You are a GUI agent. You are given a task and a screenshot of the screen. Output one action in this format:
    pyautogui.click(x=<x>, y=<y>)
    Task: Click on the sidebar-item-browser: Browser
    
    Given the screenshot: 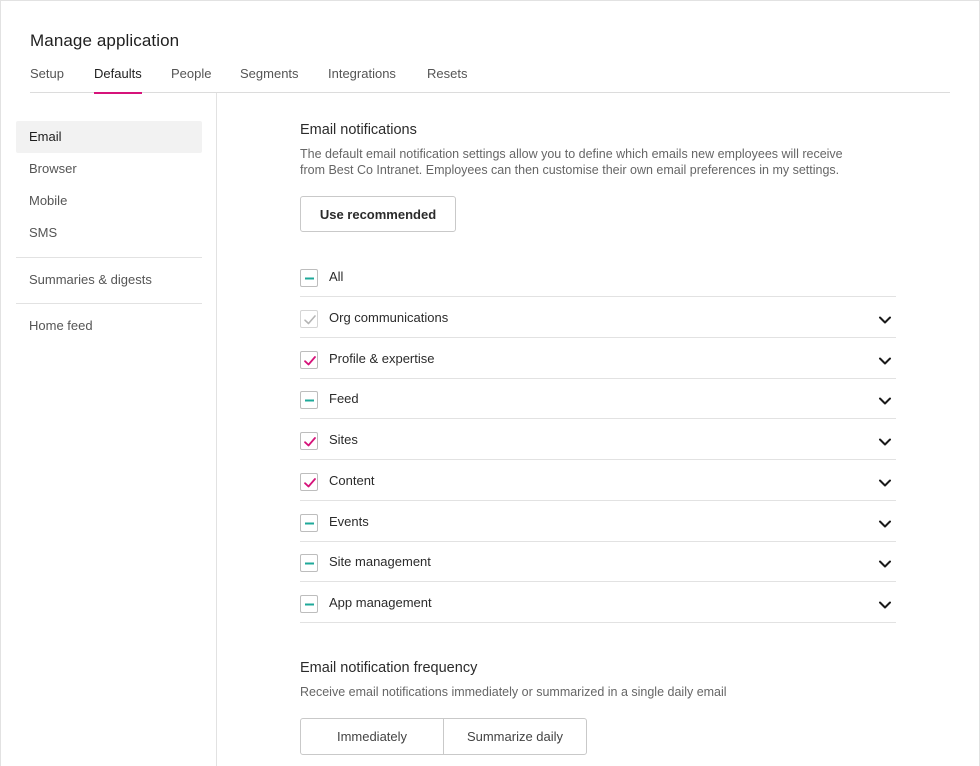 What is the action you would take?
    pyautogui.click(x=109, y=169)
    